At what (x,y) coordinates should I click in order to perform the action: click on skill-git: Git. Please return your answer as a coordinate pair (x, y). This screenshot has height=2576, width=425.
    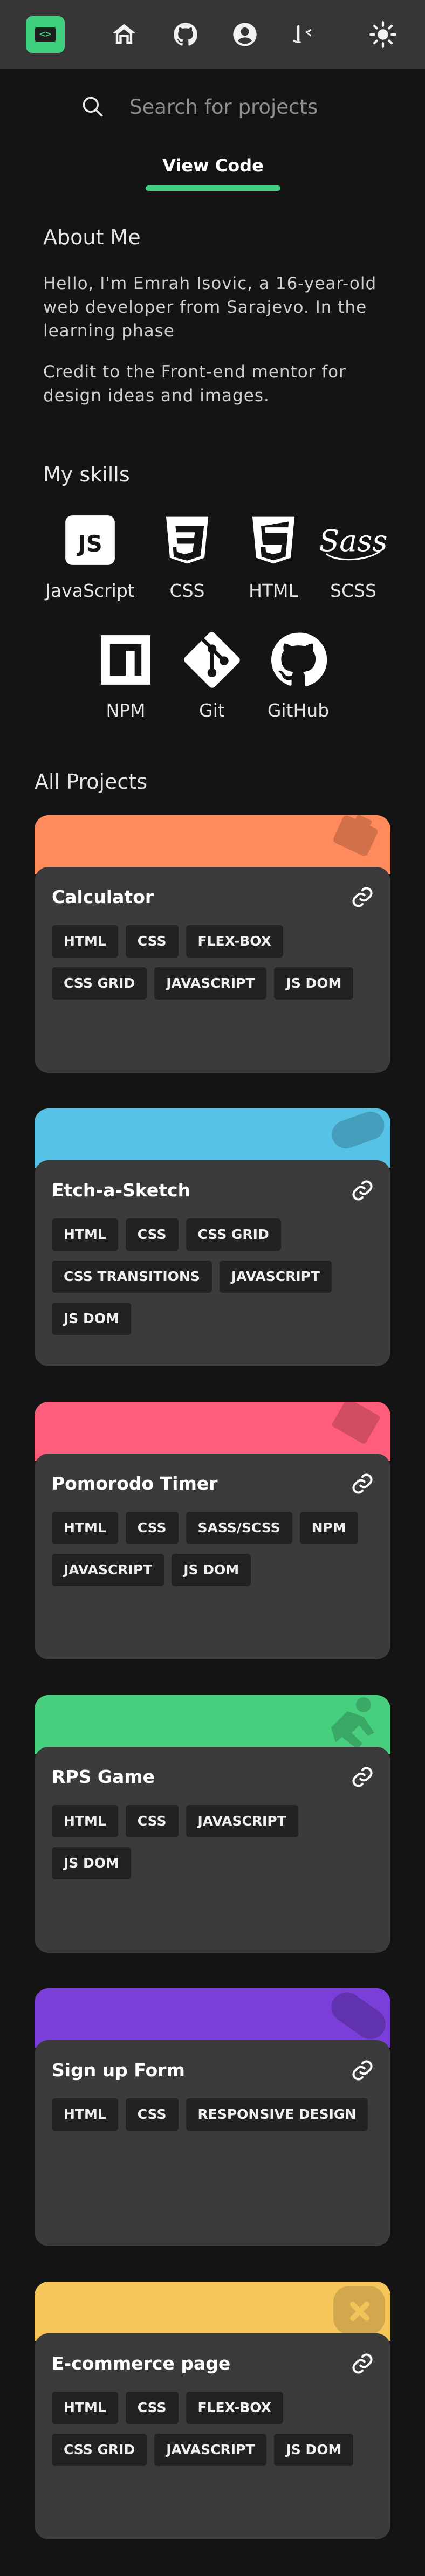
    Looking at the image, I should click on (212, 675).